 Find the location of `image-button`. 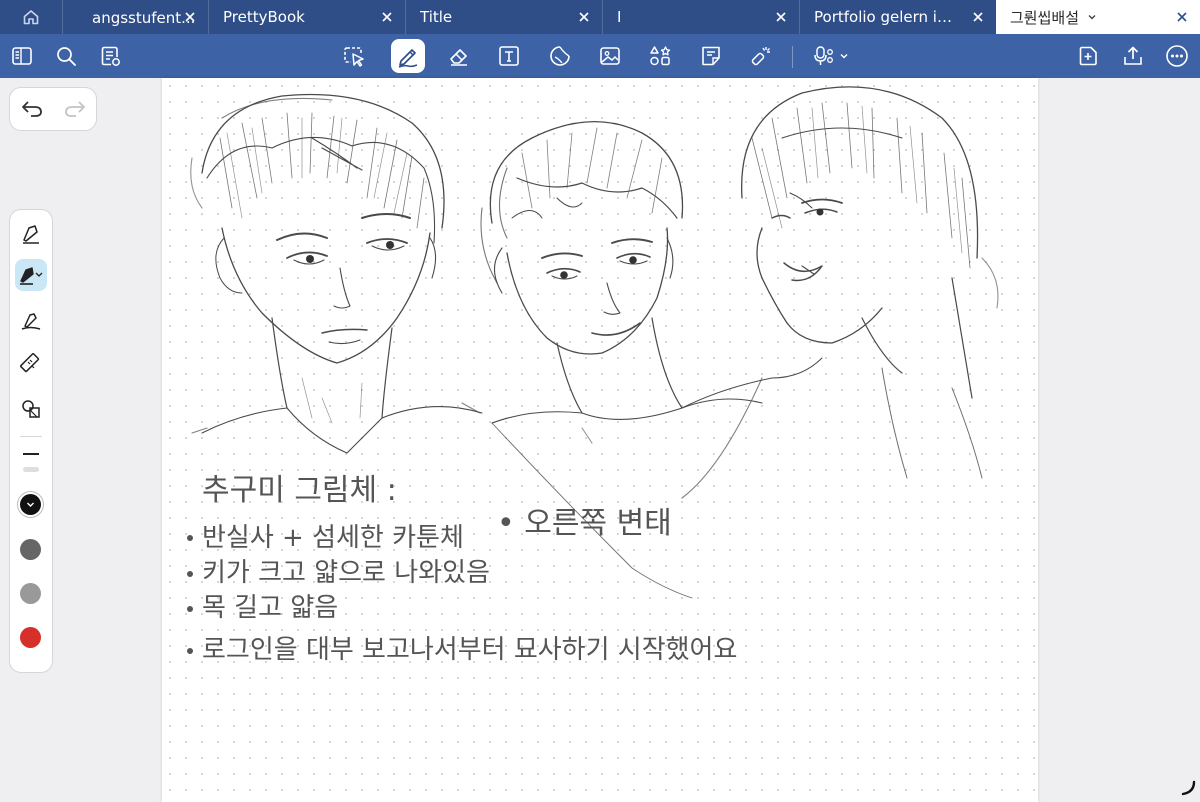

image-button is located at coordinates (610, 56).